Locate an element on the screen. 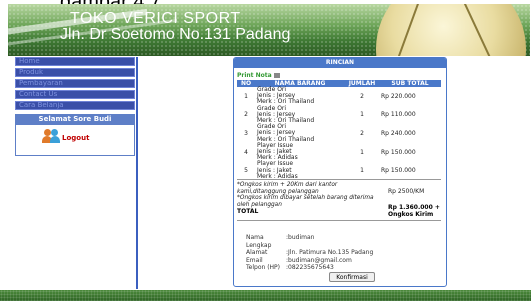 The width and height of the screenshot is (531, 301). total-label: TOTAL is located at coordinates (248, 211).